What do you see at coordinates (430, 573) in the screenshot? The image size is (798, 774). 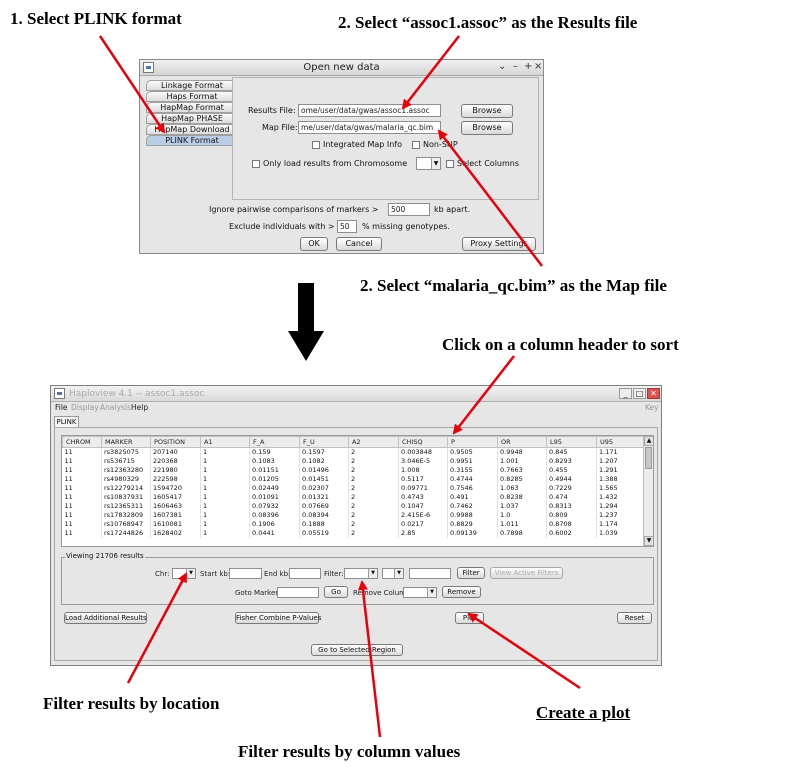 I see `filter-value-input` at bounding box center [430, 573].